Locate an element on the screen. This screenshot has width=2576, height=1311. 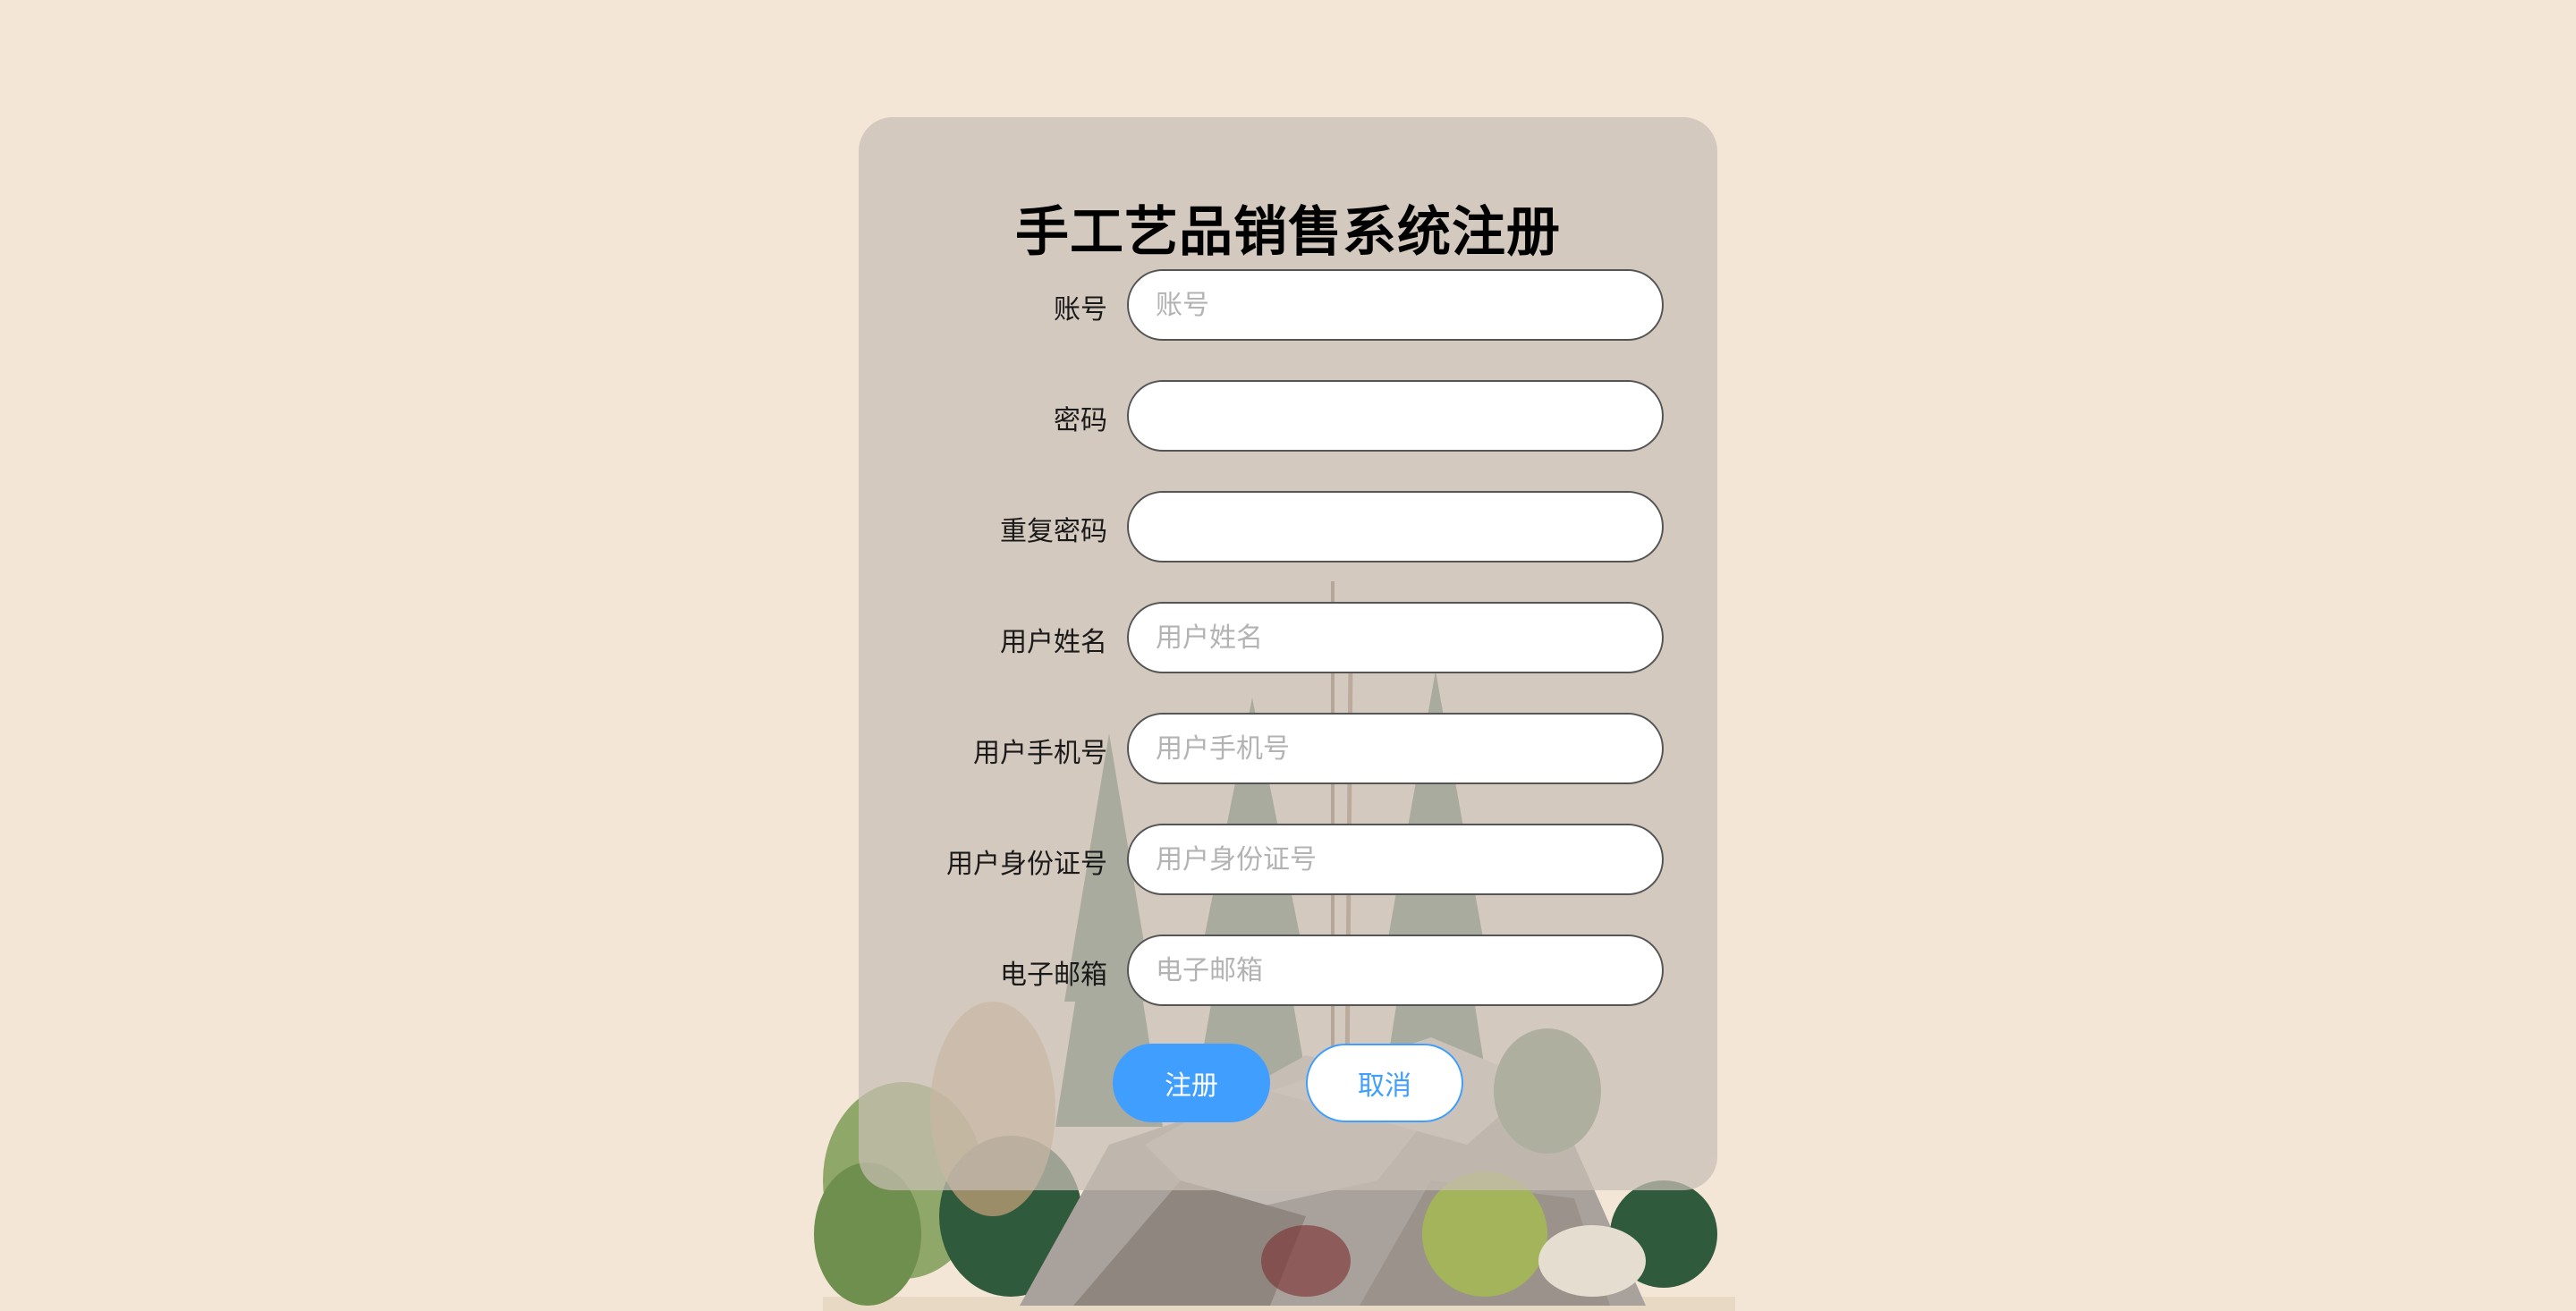
user-name-row: 用户姓名 is located at coordinates (1288, 637).